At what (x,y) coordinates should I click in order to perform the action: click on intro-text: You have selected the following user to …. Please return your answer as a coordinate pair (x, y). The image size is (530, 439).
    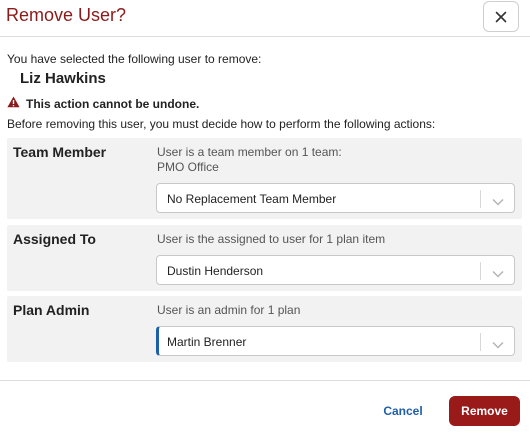
    Looking at the image, I should click on (134, 59).